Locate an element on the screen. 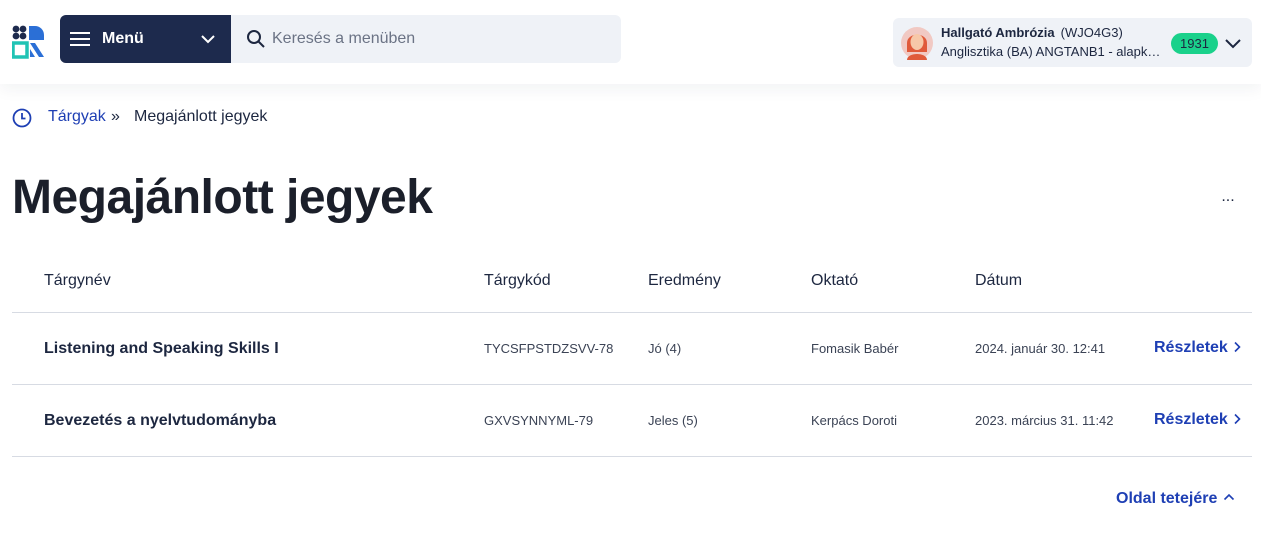 The height and width of the screenshot is (554, 1261). menu-search-input is located at coordinates (437, 39).